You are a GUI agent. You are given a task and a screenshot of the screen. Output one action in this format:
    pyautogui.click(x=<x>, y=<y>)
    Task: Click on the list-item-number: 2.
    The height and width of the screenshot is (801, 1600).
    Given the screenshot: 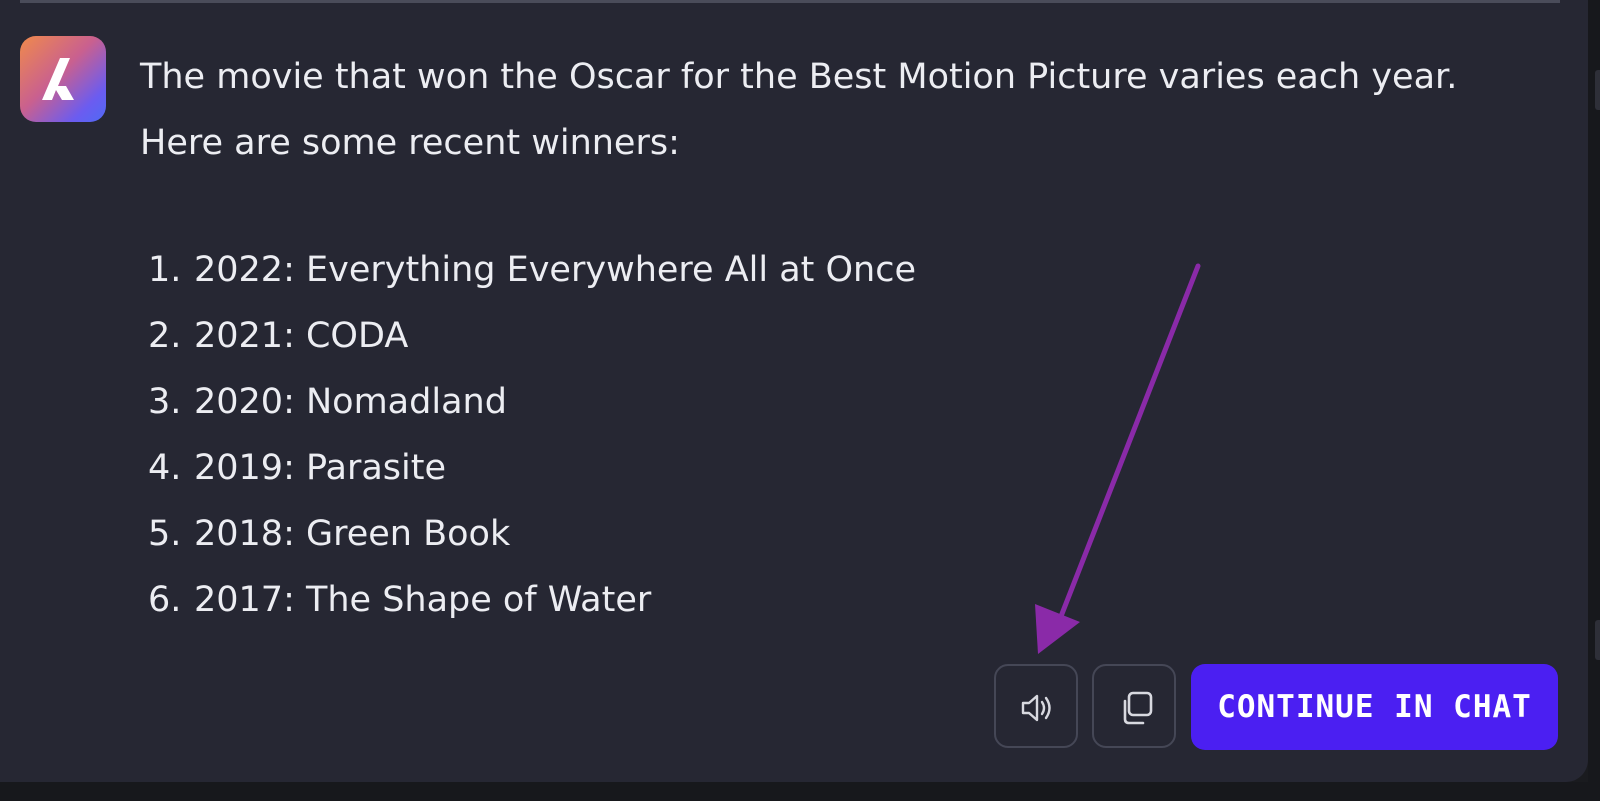 What is the action you would take?
    pyautogui.click(x=165, y=336)
    